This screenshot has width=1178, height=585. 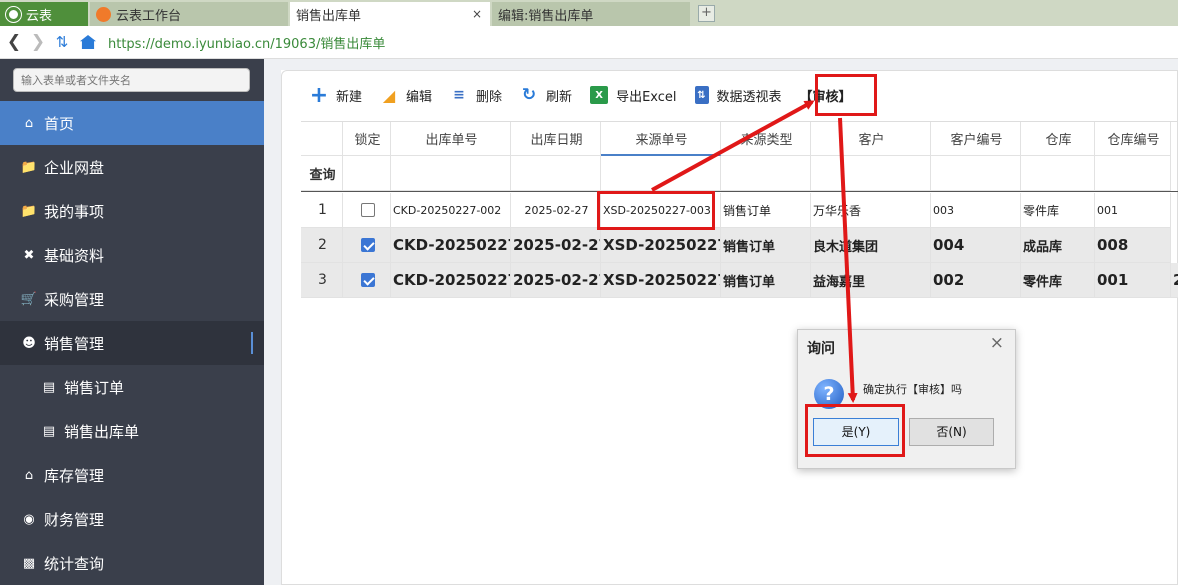 What do you see at coordinates (733, 146) in the screenshot?
I see `arrow-to-audit` at bounding box center [733, 146].